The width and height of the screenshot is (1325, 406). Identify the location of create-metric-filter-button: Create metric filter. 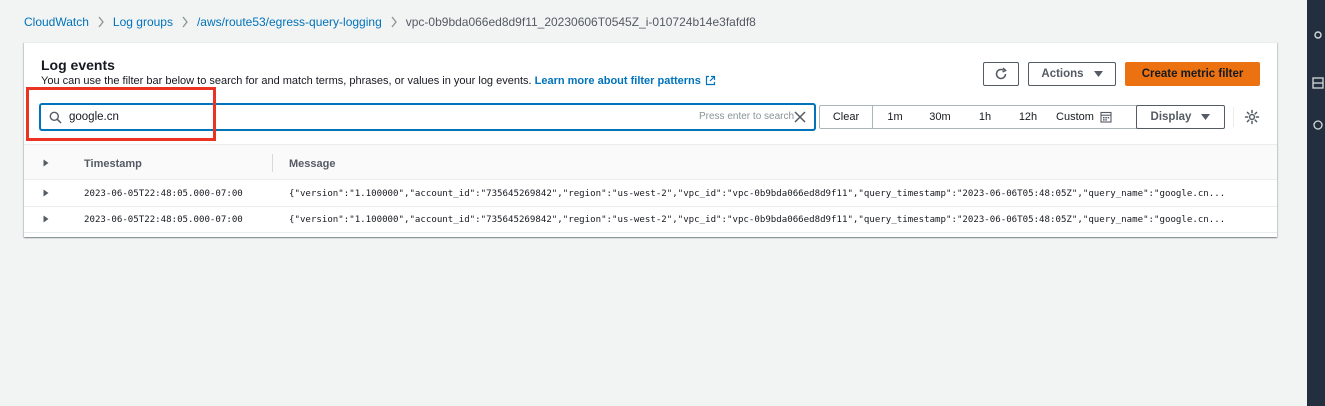
(1192, 74).